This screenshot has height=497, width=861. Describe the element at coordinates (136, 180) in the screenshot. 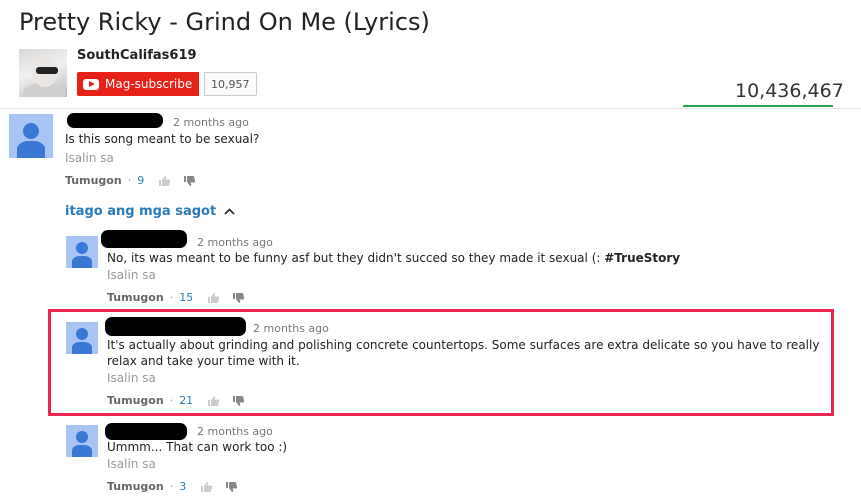

I see `comment-actions: Tumugon · 9` at that location.